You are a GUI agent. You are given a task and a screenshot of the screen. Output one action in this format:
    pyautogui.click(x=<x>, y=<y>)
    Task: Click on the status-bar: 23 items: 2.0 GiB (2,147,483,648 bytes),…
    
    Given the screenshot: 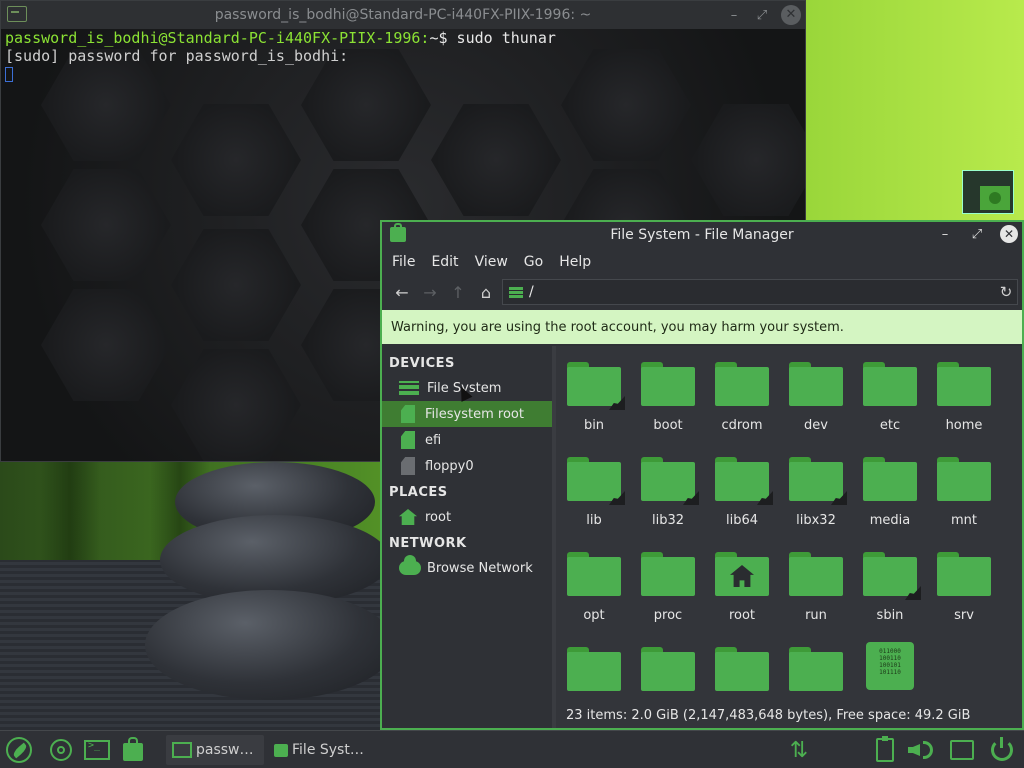 What is the action you would take?
    pyautogui.click(x=789, y=715)
    